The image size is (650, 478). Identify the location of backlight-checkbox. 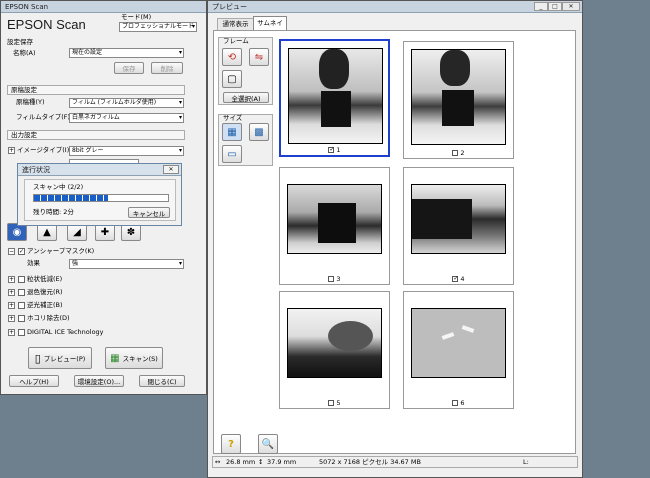
(21, 305).